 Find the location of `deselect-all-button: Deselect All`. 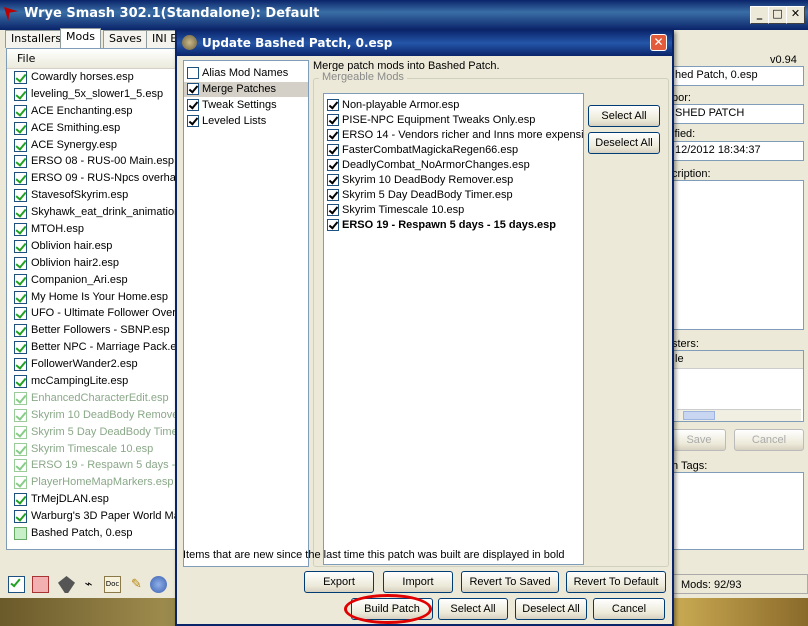

deselect-all-button: Deselect All is located at coordinates (551, 609).